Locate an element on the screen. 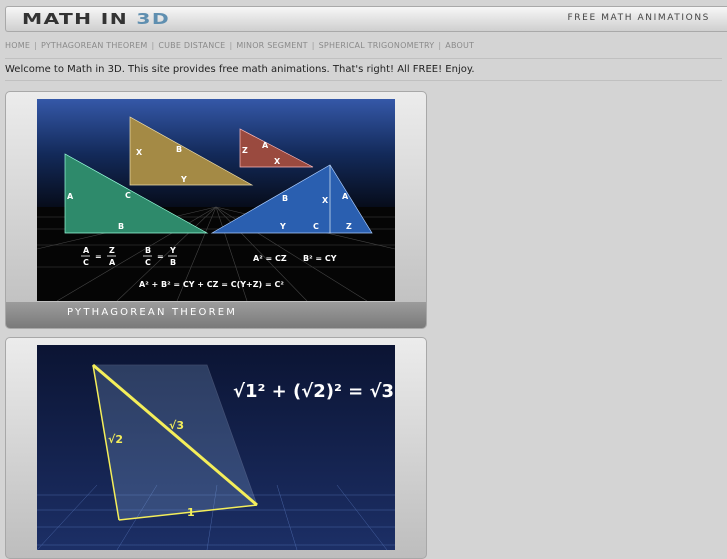 The width and height of the screenshot is (727, 559). nav-pythagorean-theorem: PYTHAGOREAN THEOREM is located at coordinates (94, 45).